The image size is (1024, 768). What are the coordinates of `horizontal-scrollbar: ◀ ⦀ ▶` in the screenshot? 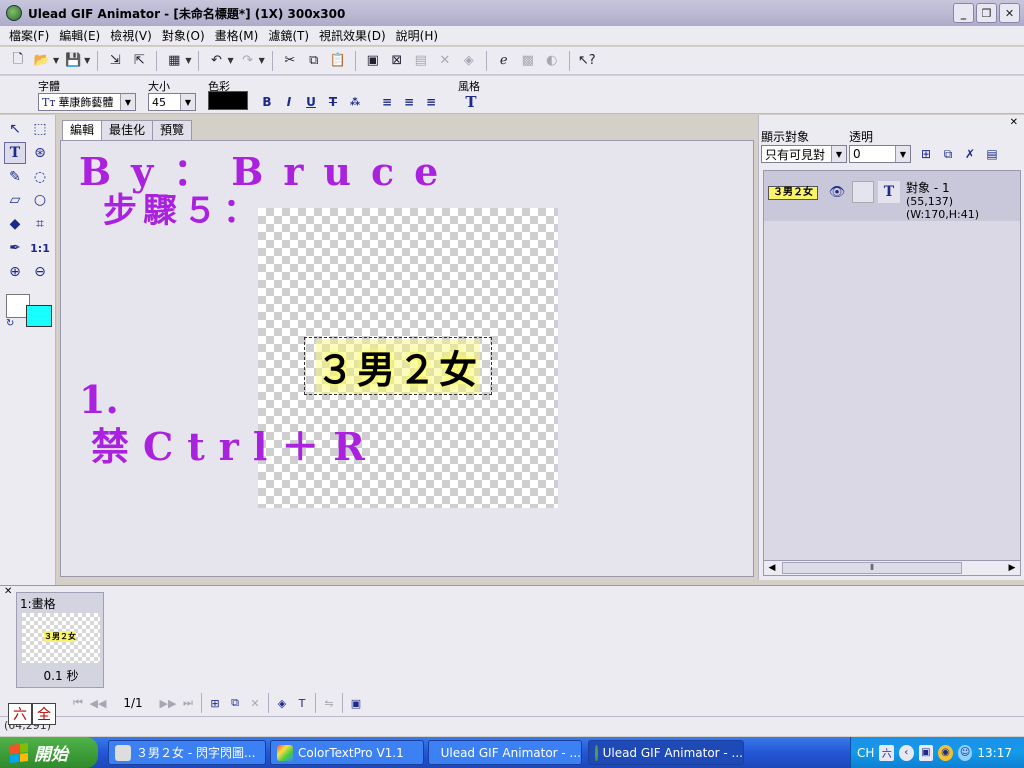 It's located at (892, 568).